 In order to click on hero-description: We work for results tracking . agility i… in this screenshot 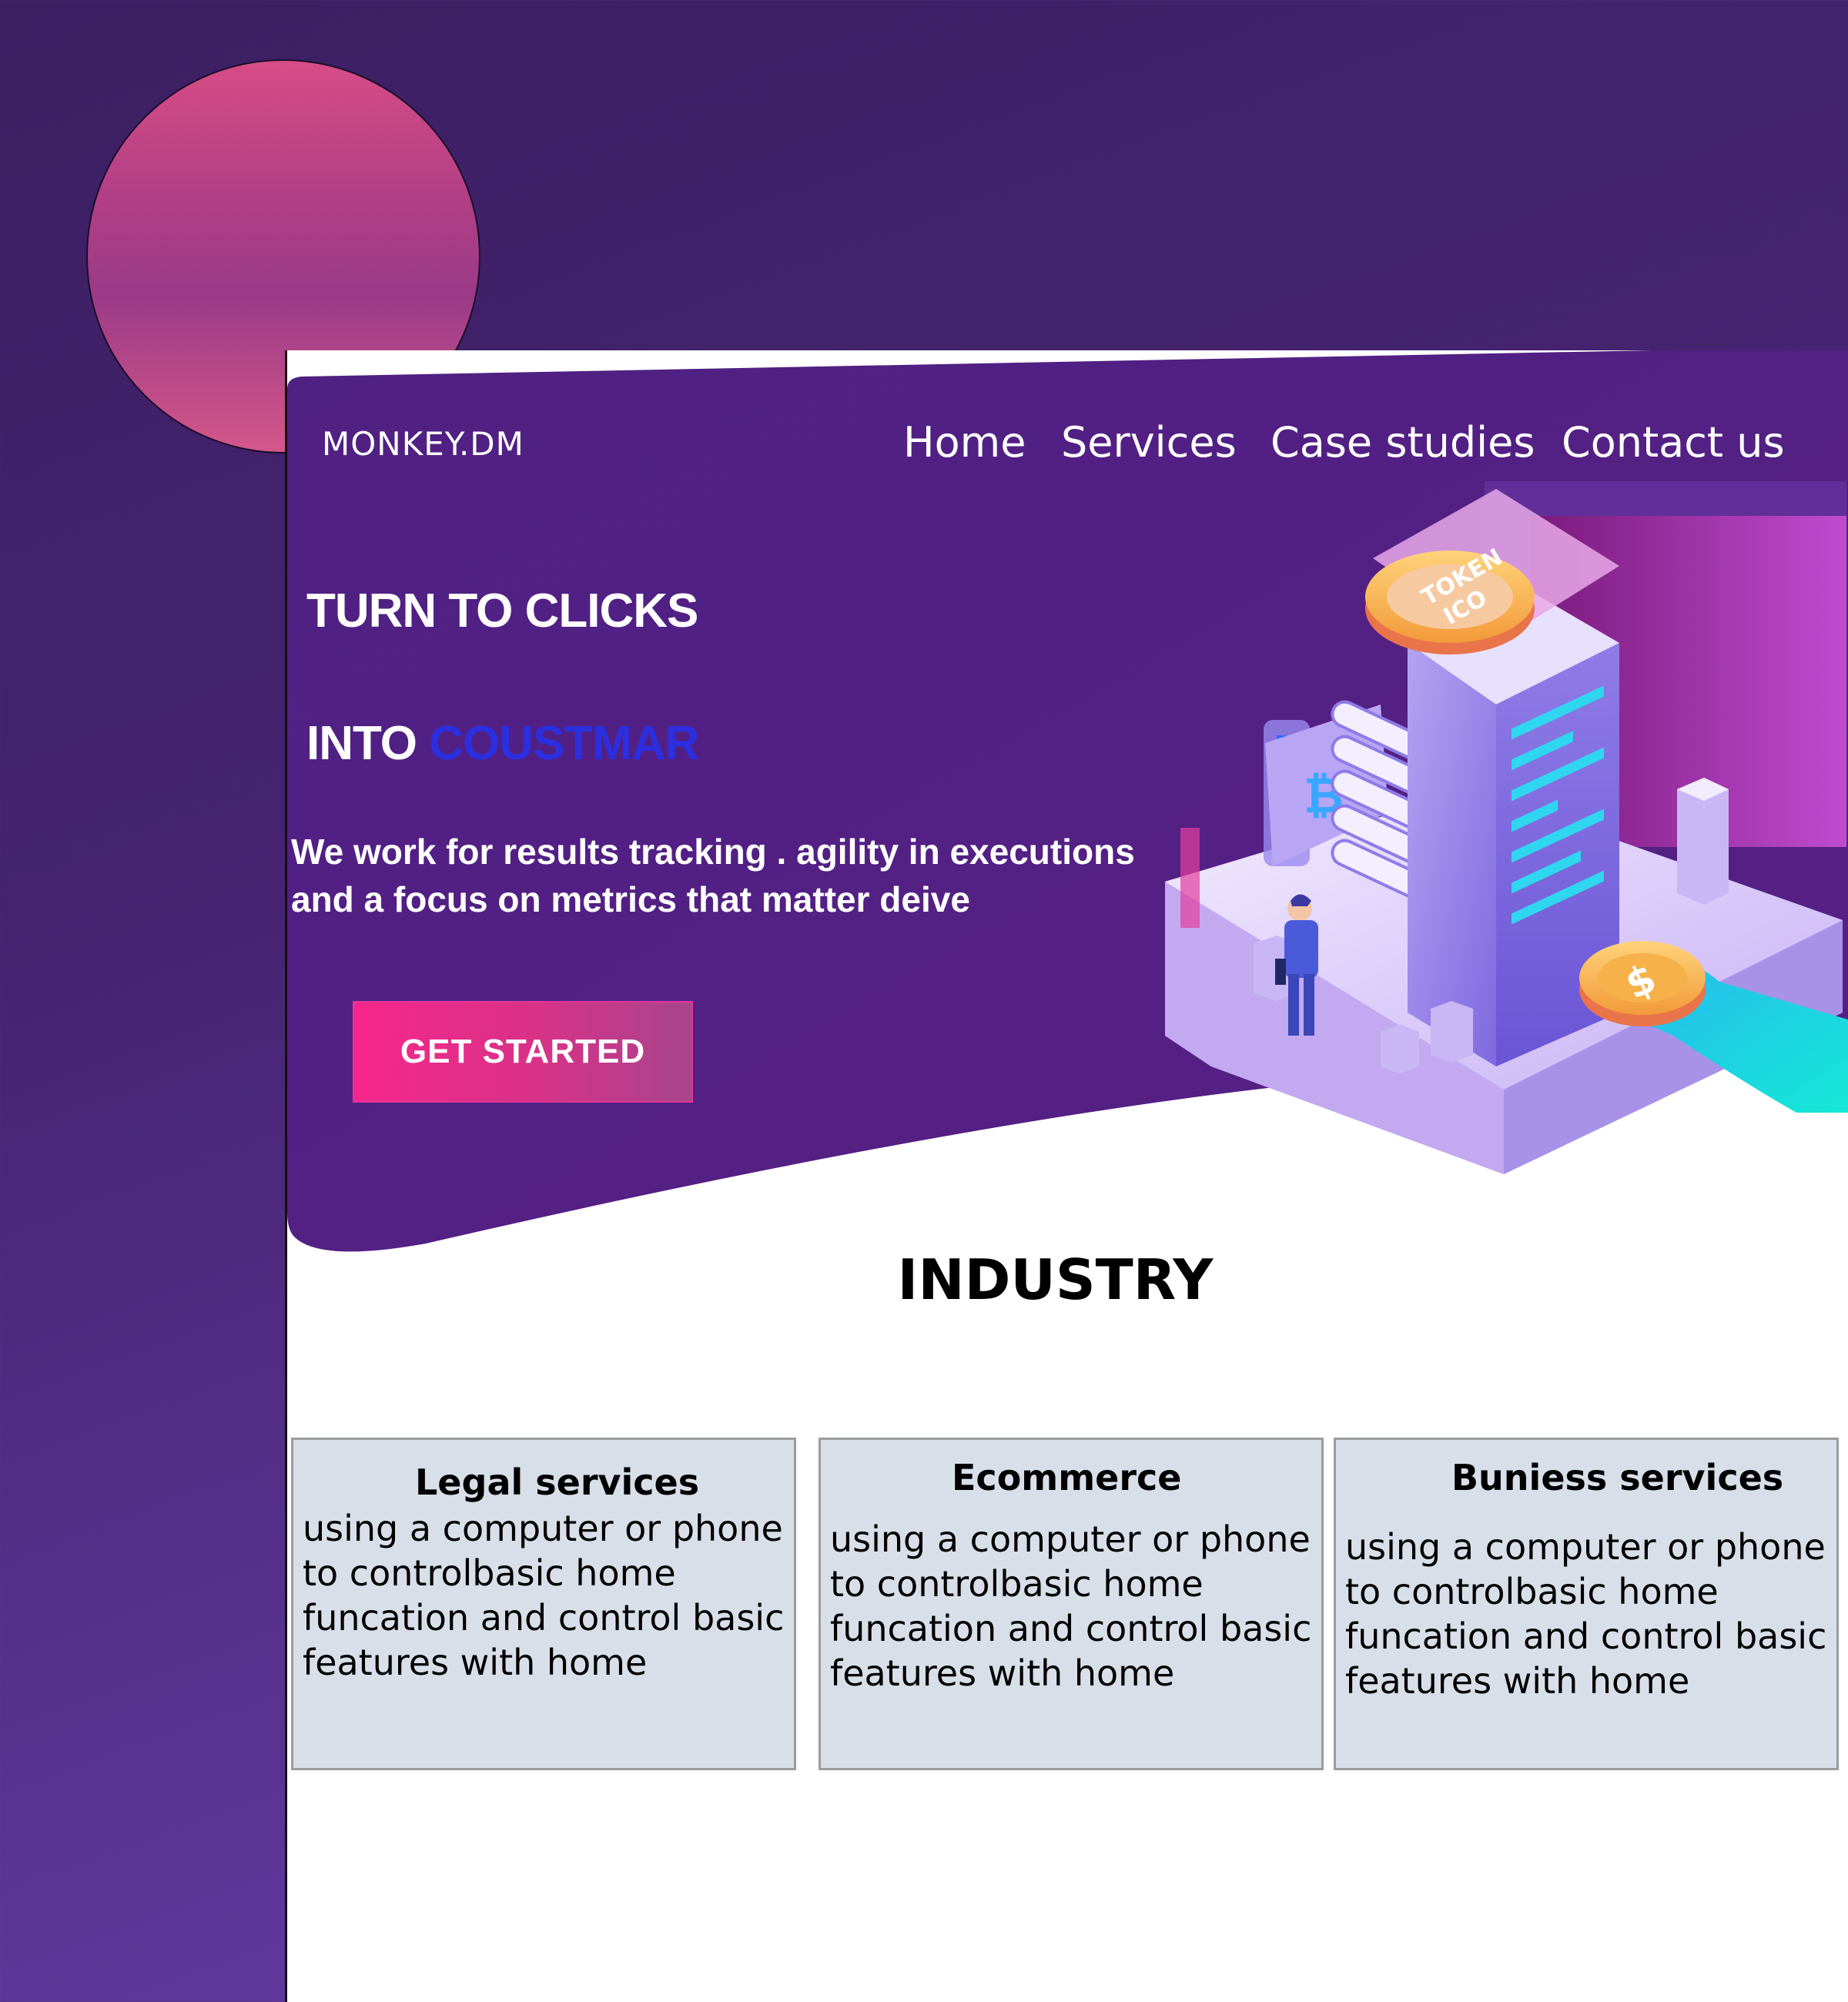, I will do `click(713, 875)`.